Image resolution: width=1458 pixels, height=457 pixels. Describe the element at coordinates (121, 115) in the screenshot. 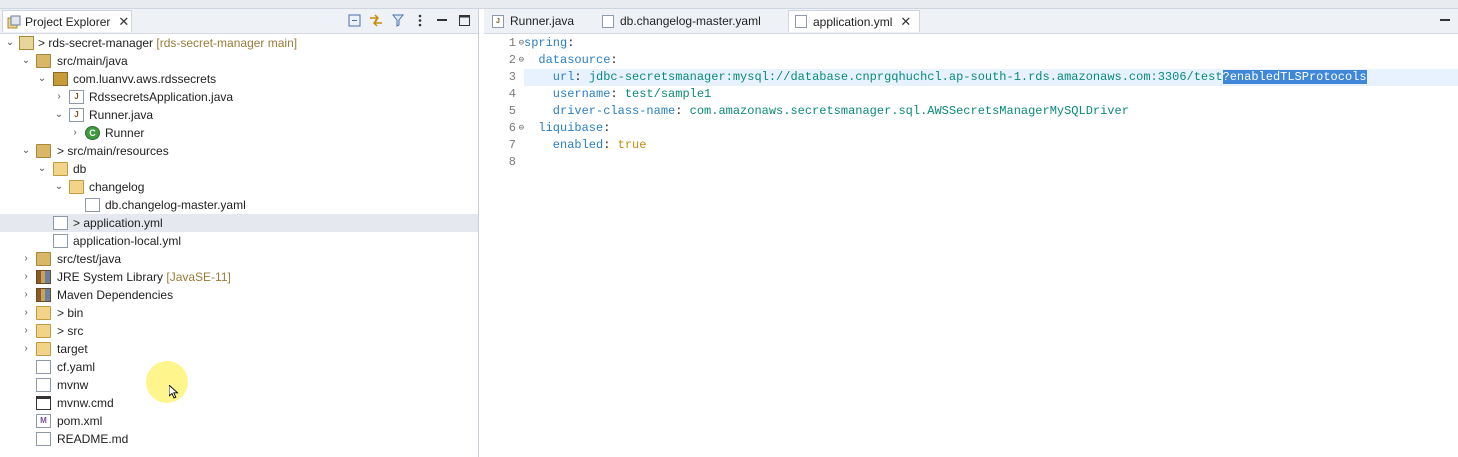

I see `tree-item-label: Runner.java` at that location.